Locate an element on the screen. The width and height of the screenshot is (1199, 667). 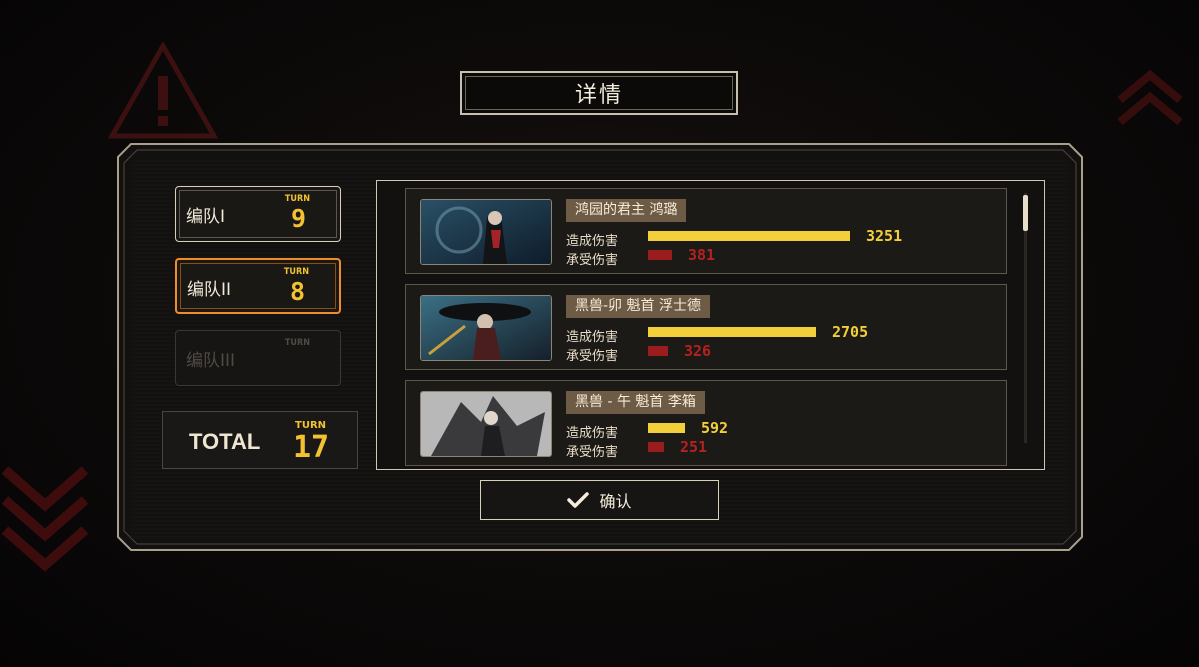
team-1-button: 编队I TURN 9 is located at coordinates (258, 214).